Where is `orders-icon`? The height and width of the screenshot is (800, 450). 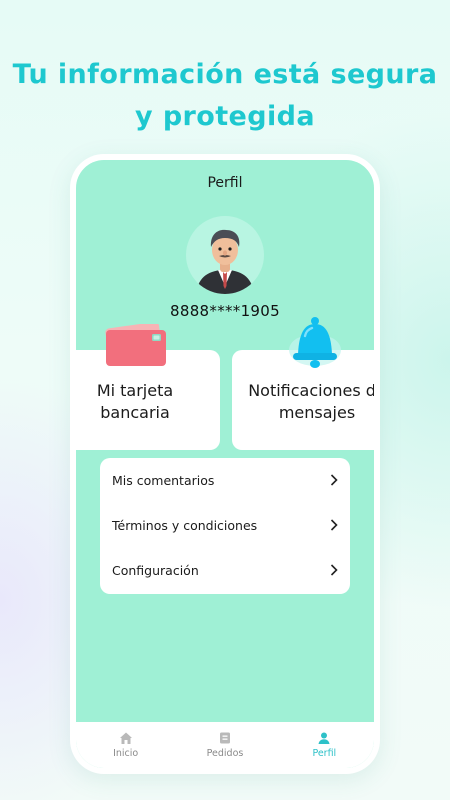
orders-icon is located at coordinates (224, 738).